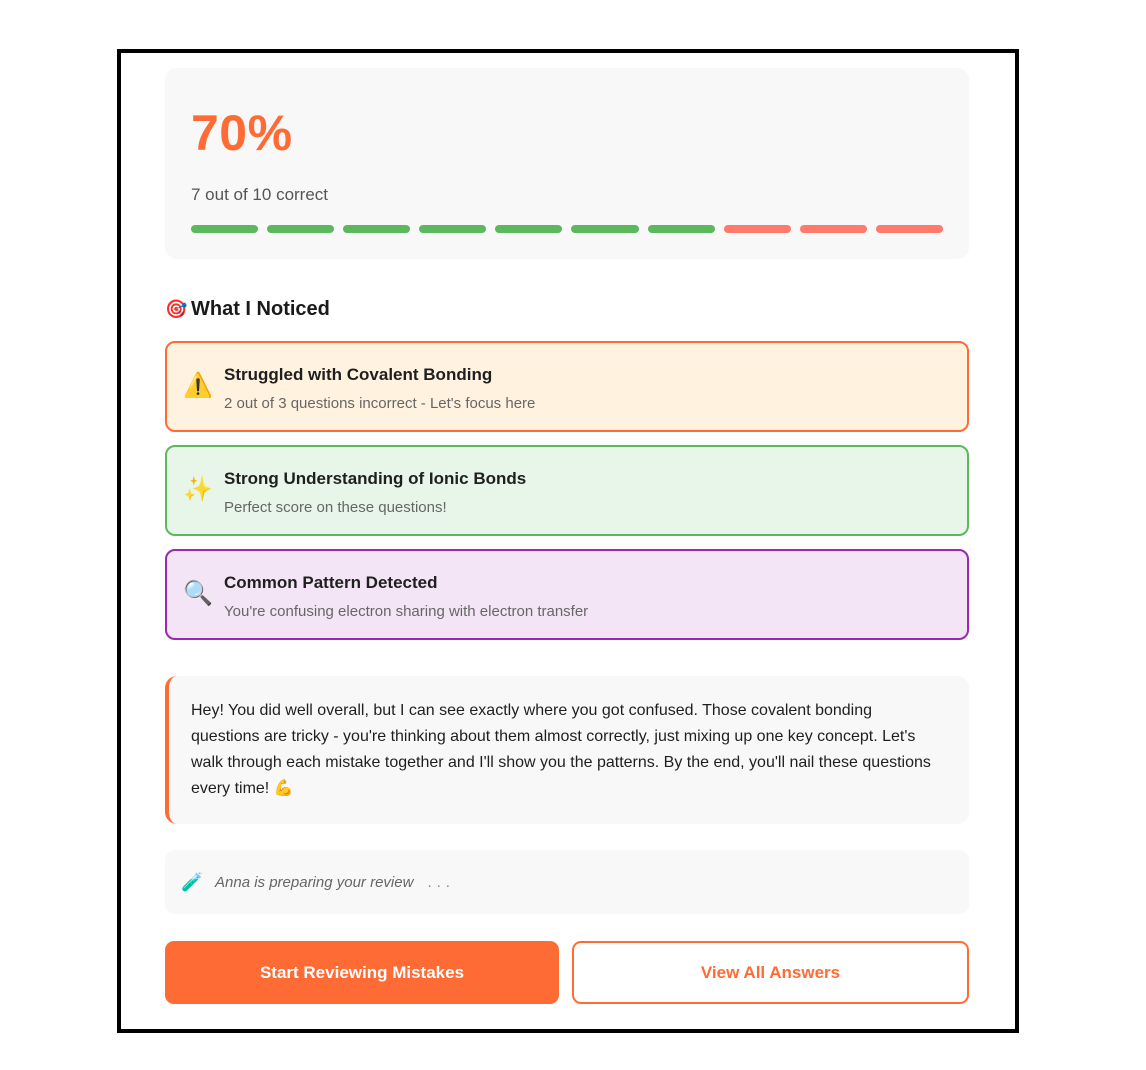 This screenshot has width=1146, height=1070. Describe the element at coordinates (358, 374) in the screenshot. I see `insight-title: Struggled with Covalent Bonding` at that location.